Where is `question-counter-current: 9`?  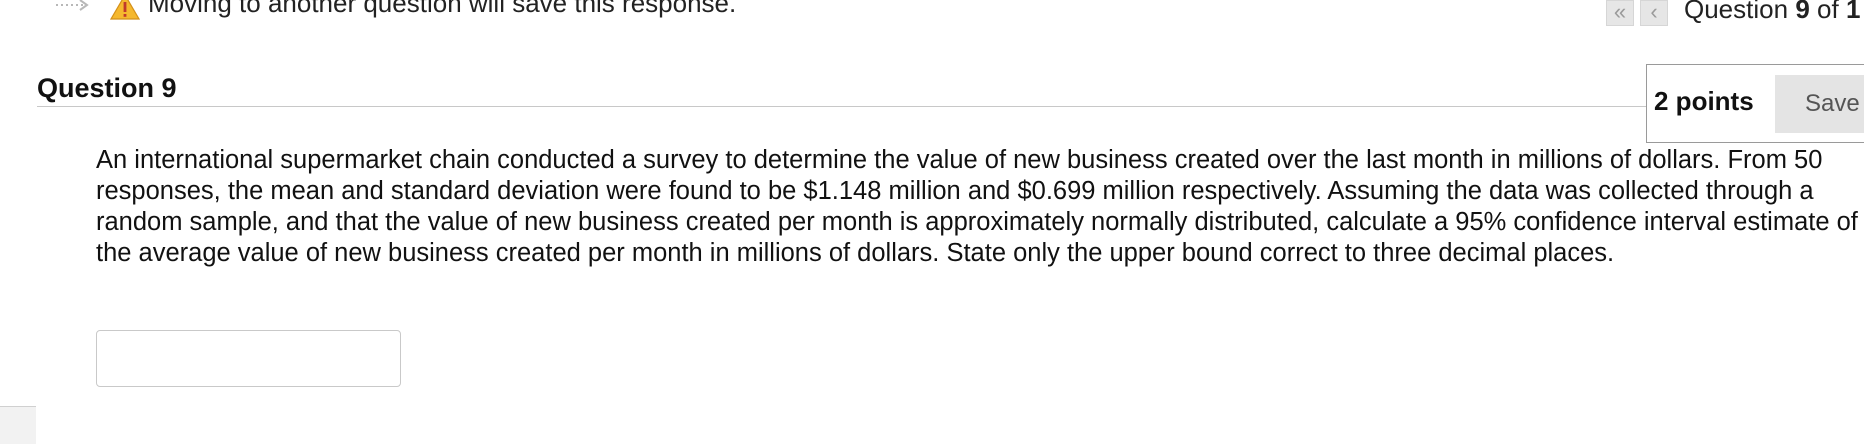 question-counter-current: 9 is located at coordinates (1802, 12).